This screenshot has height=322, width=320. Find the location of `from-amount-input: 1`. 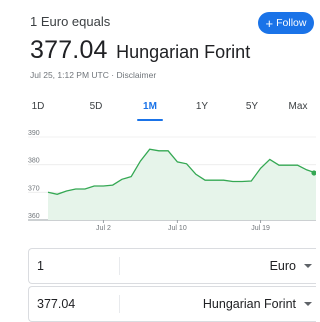

from-amount-input: 1 is located at coordinates (40, 266).